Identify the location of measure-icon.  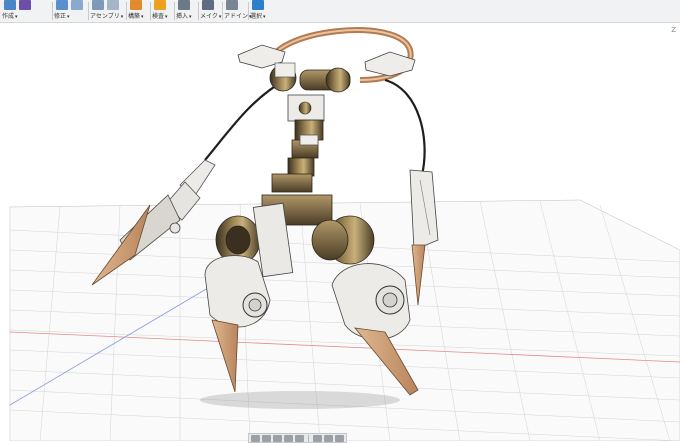
(160, 5).